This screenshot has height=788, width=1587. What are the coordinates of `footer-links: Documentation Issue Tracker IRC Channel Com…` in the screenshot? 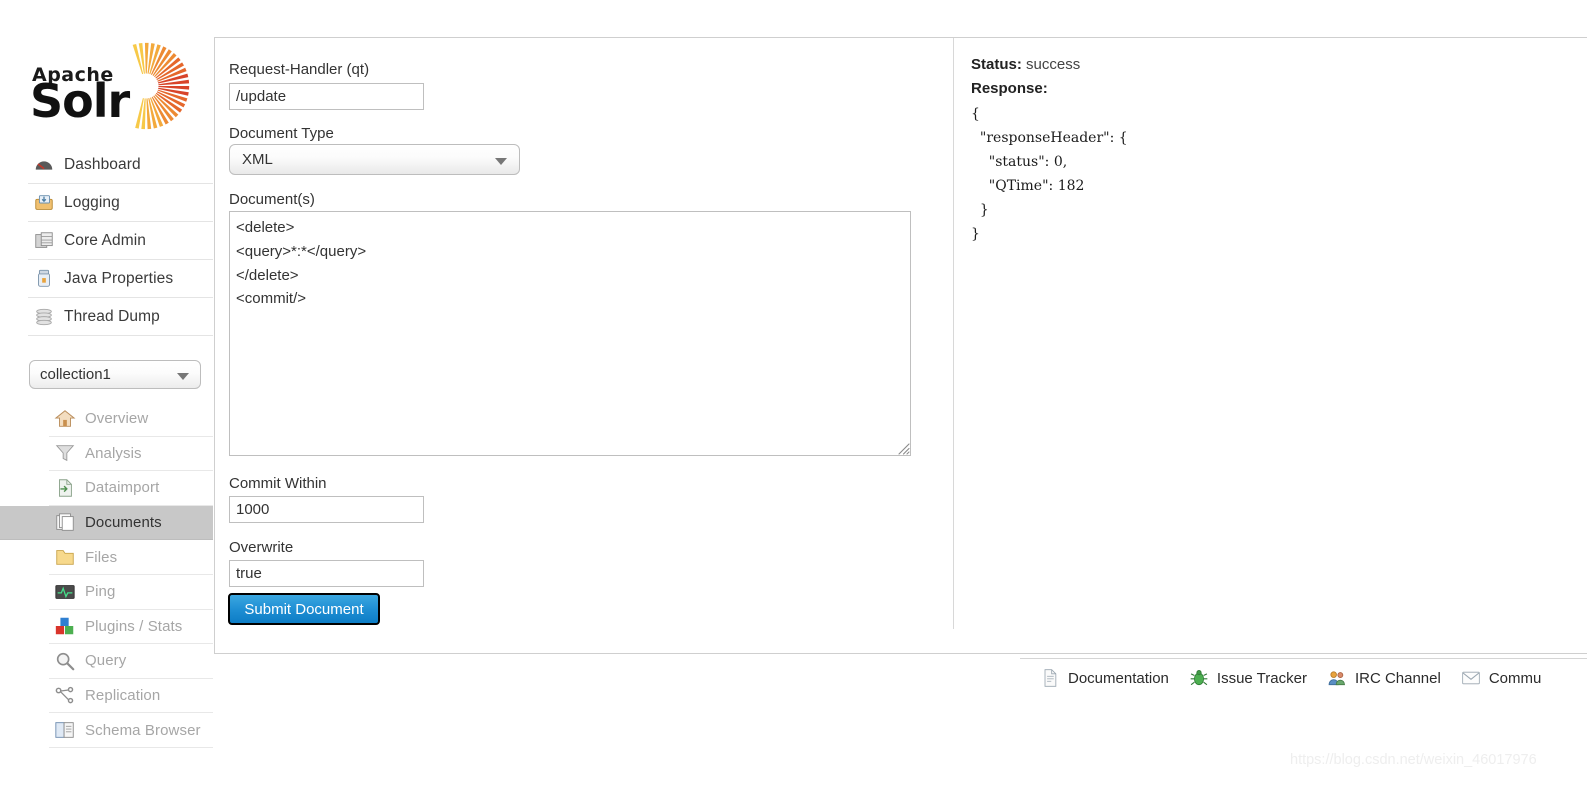 It's located at (1303, 677).